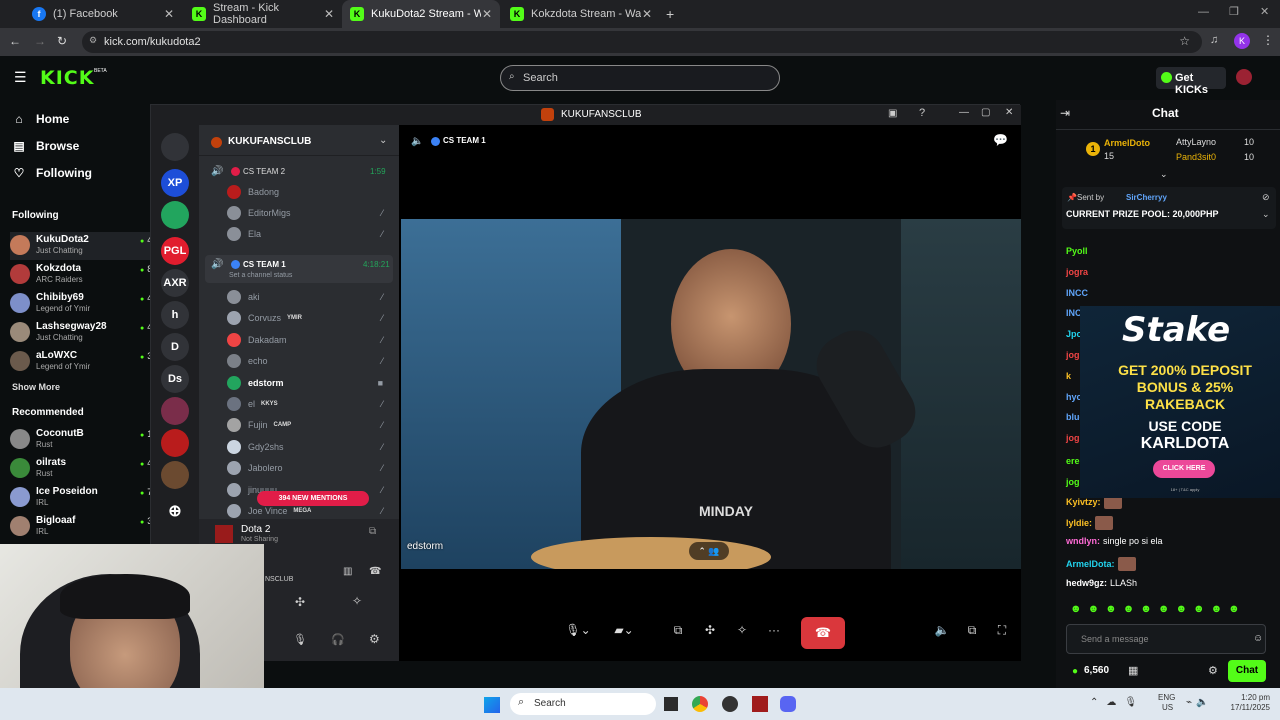  I want to click on disconnect-icon: ☎, so click(375, 571).